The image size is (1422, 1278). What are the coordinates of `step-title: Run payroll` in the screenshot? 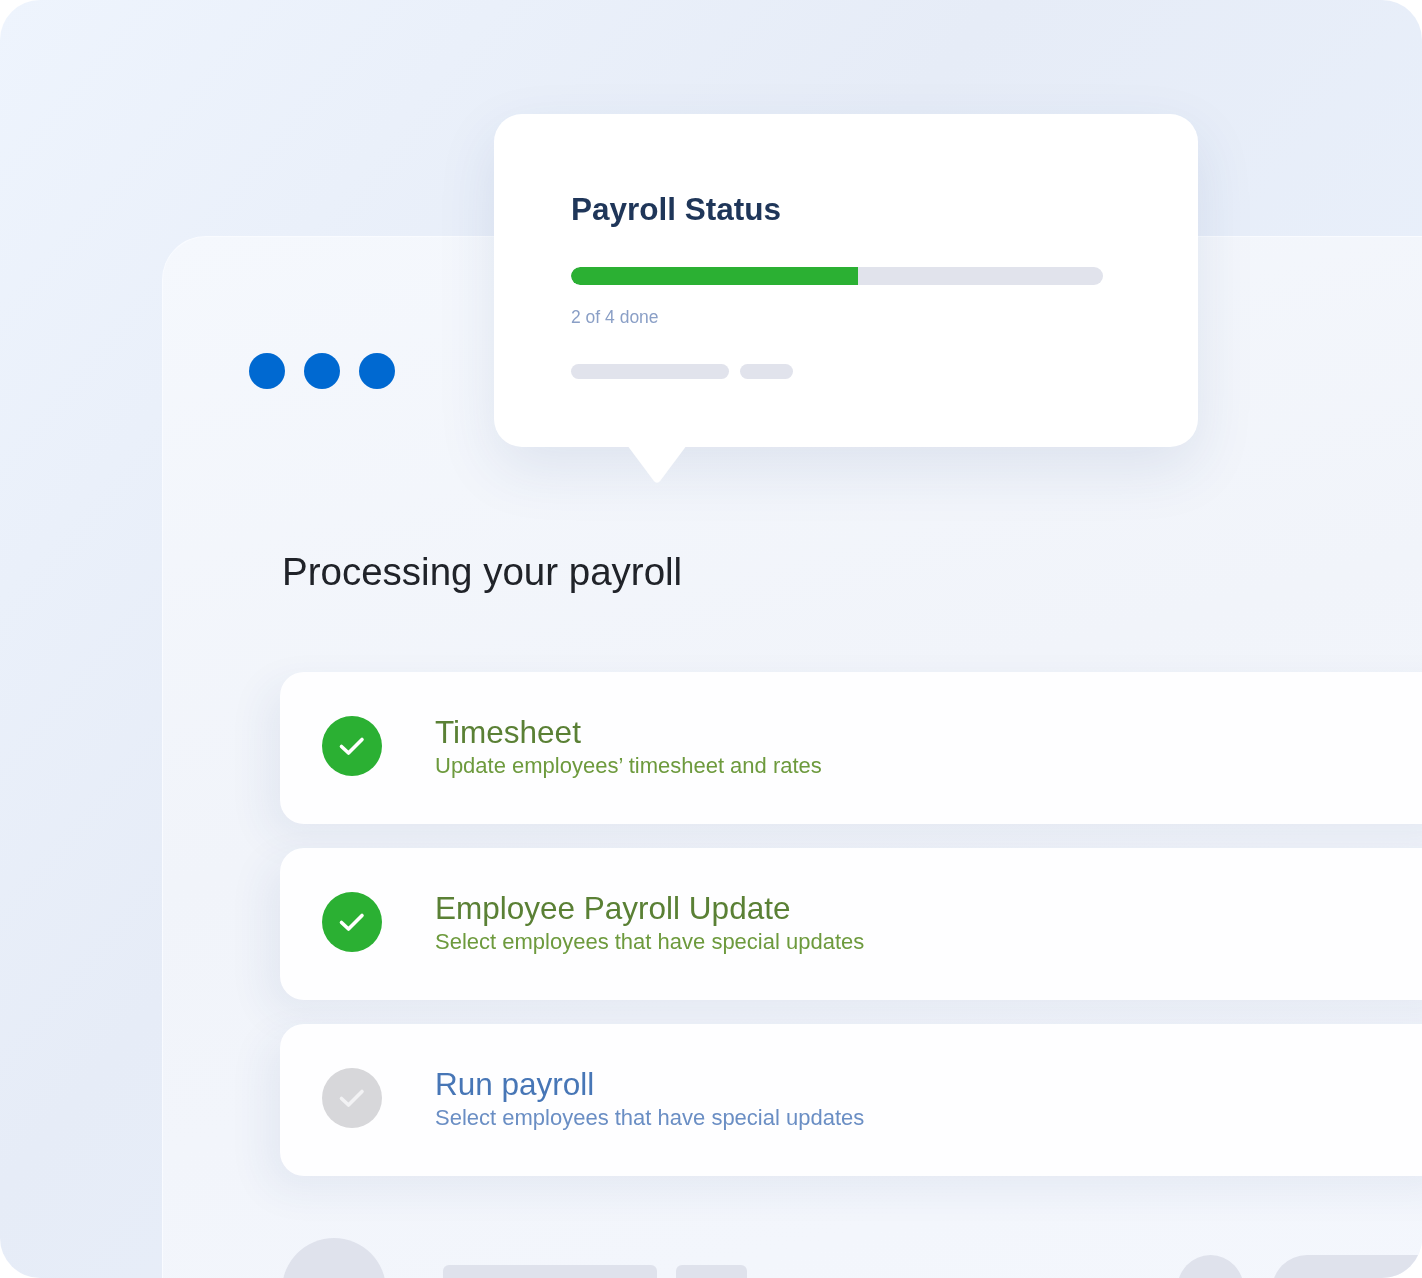 It's located at (515, 1084).